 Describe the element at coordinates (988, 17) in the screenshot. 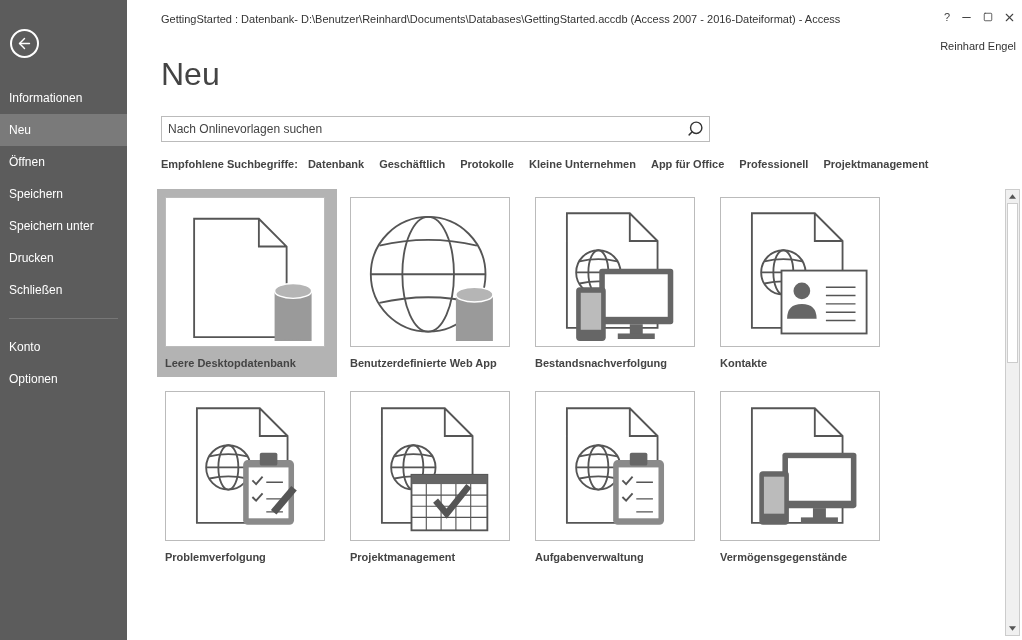

I see `maximize-icon` at that location.